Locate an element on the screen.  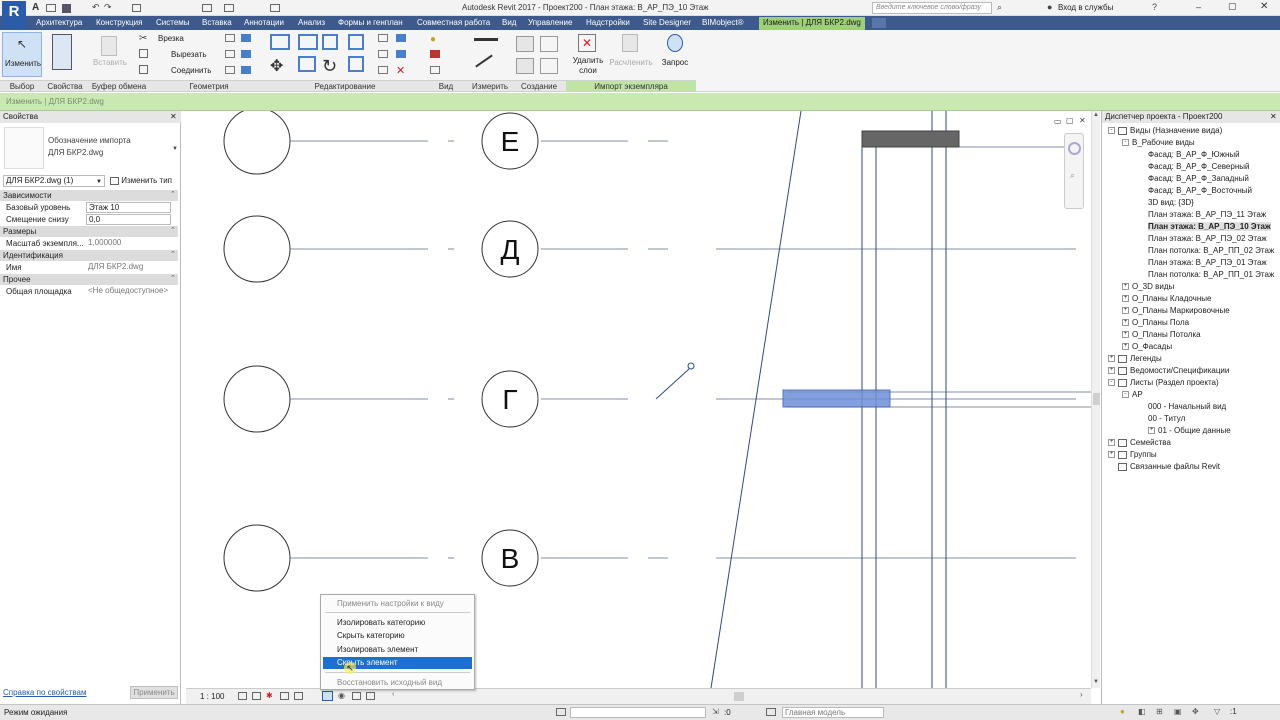
paste-button: Вставить is located at coordinates (110, 54).